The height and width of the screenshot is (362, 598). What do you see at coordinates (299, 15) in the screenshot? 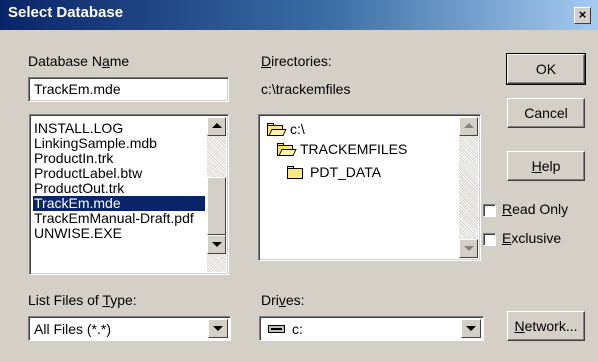
I see `title-bar: Select Database ×` at bounding box center [299, 15].